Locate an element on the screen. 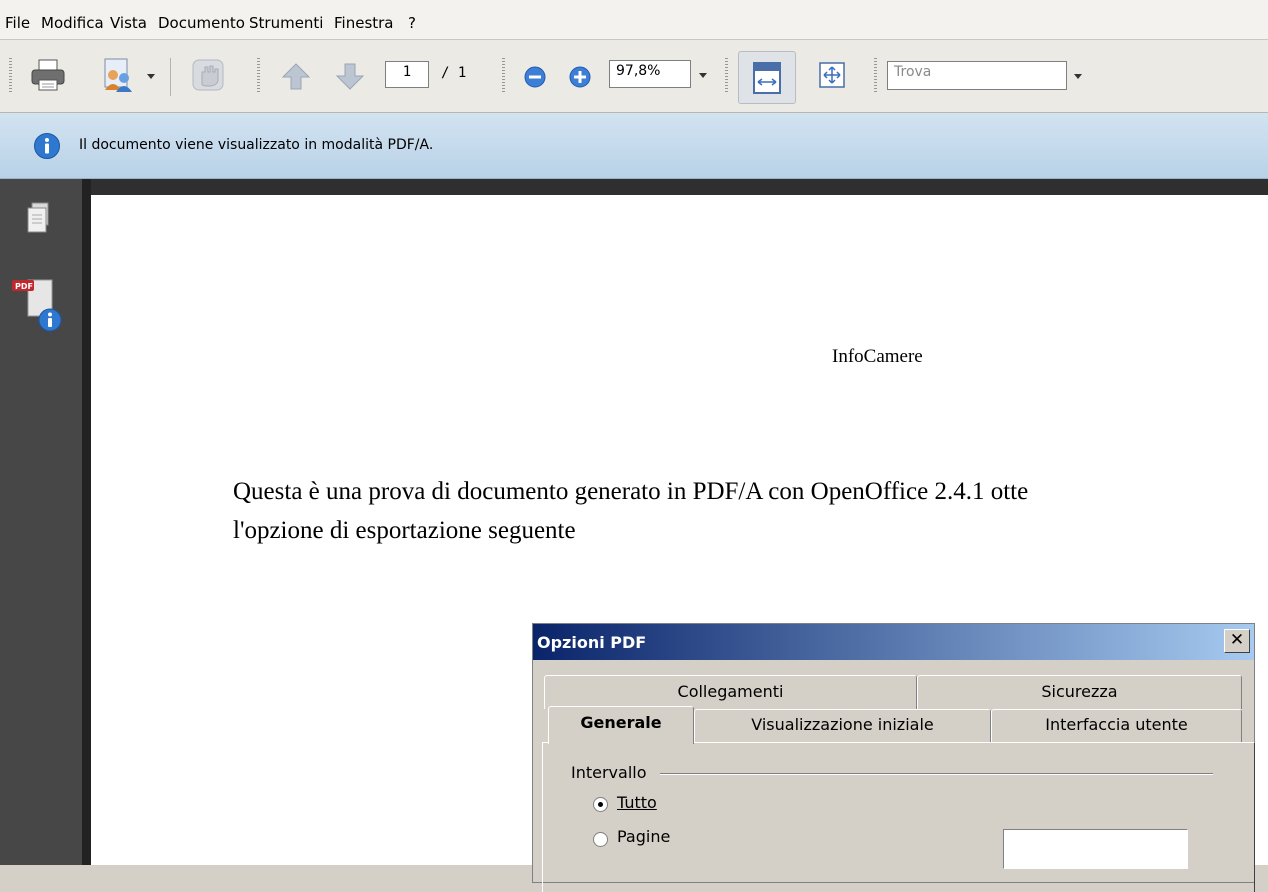  page-number-input: 1 is located at coordinates (407, 74).